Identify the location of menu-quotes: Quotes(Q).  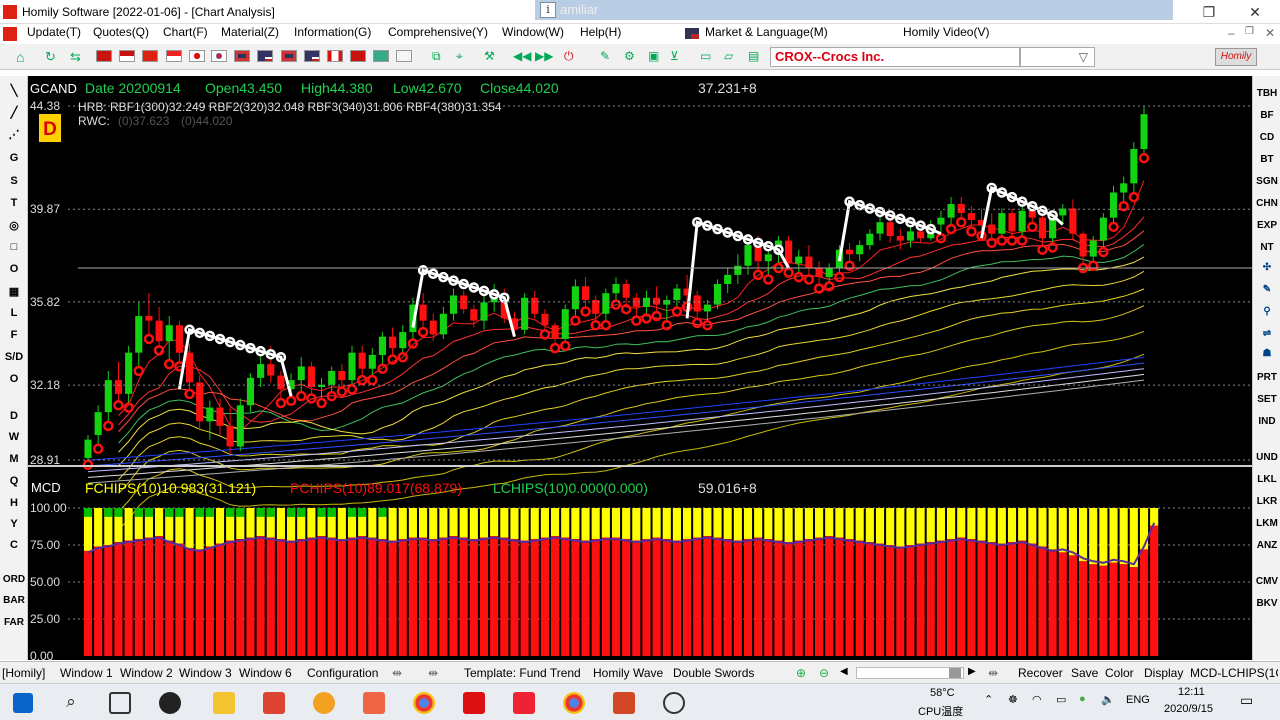
(121, 32).